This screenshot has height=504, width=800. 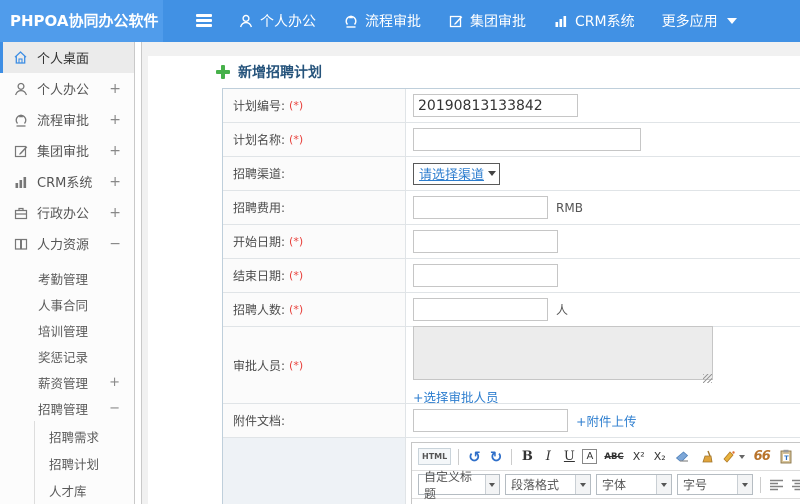 What do you see at coordinates (457, 173) in the screenshot?
I see `channel-select: 请选择渠道` at bounding box center [457, 173].